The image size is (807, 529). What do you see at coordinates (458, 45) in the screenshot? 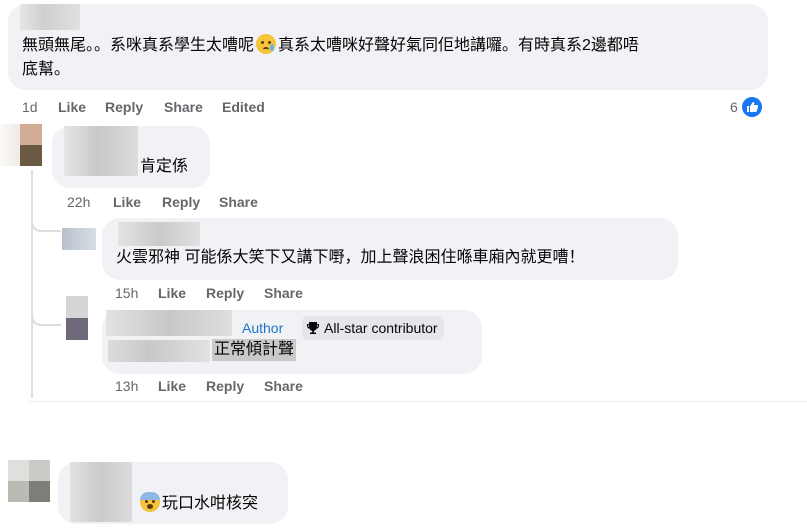
I see `comment-text: 真系太嘈咪好聲好氣同佢地講囉。有時真系2邊都唔` at bounding box center [458, 45].